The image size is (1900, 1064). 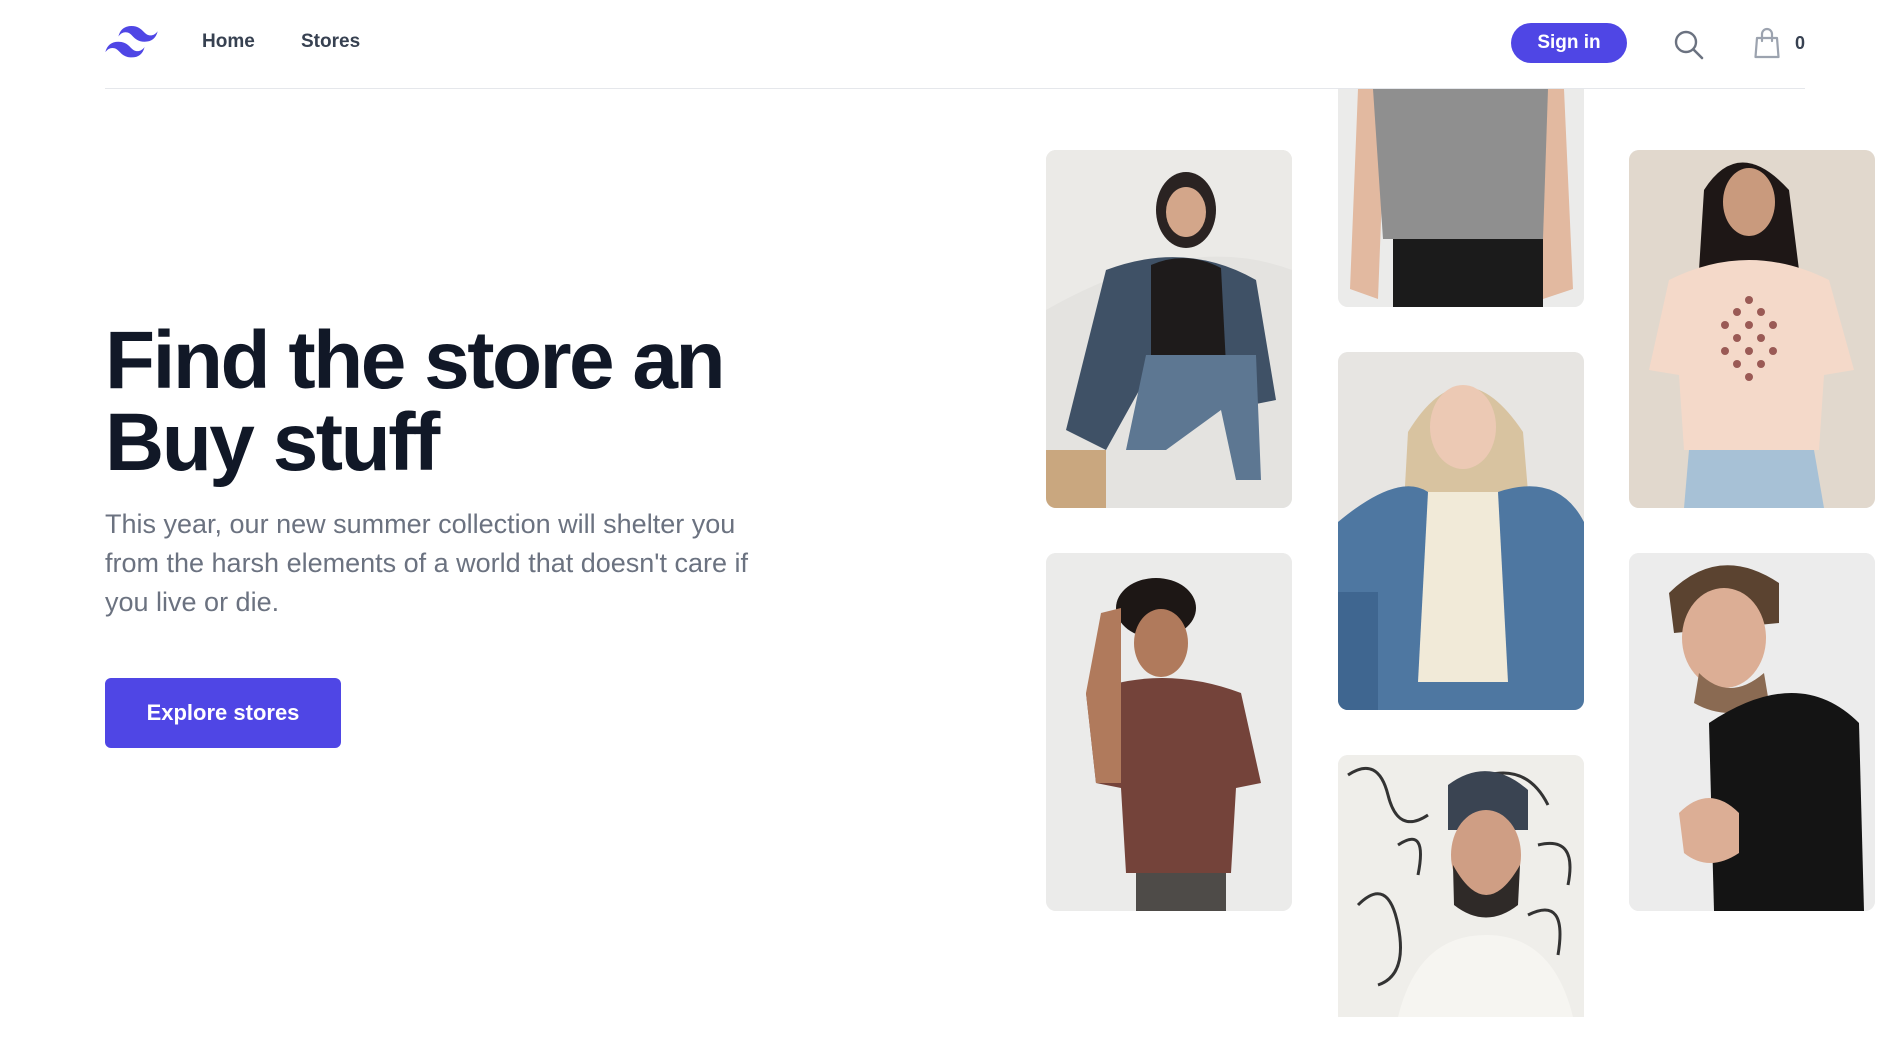 I want to click on cart-button: 0, so click(x=1781, y=44).